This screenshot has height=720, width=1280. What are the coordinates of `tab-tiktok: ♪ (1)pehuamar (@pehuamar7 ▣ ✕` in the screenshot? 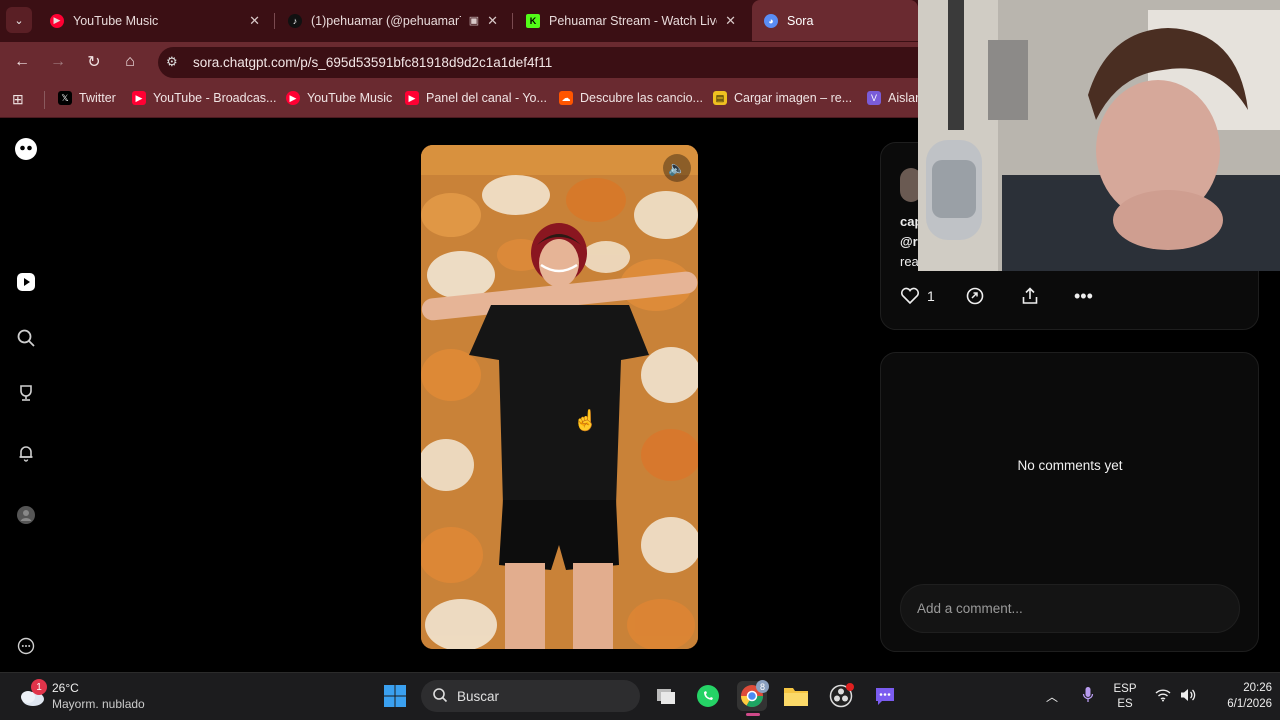 It's located at (393, 20).